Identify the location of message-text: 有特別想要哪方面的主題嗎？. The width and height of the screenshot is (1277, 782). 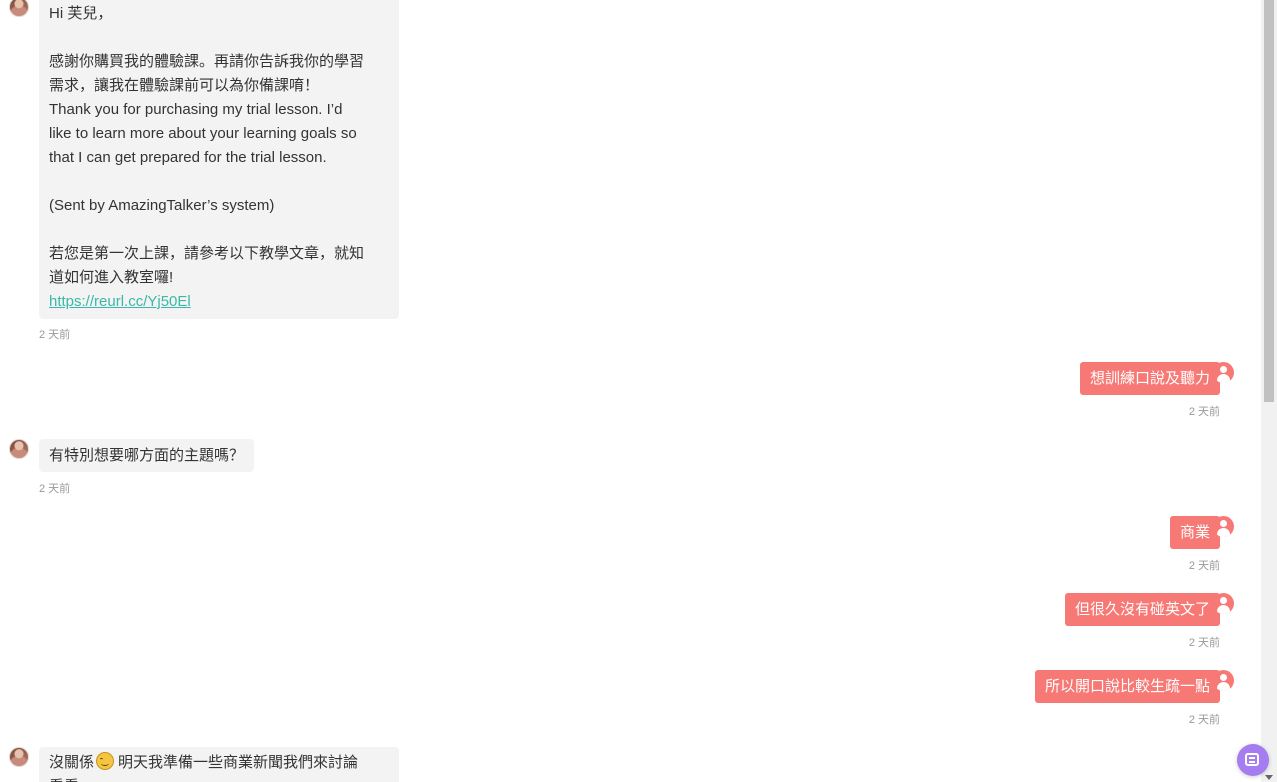
(147, 455).